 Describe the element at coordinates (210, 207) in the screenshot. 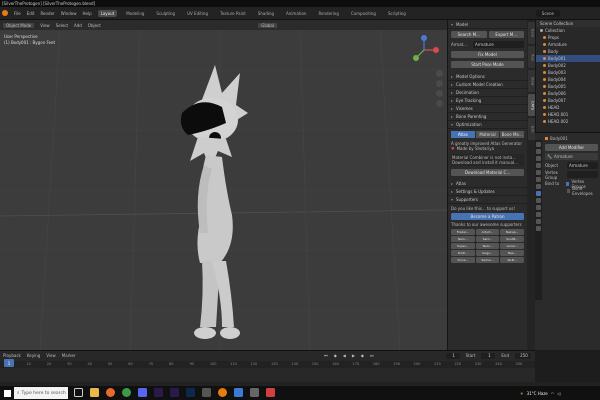

I see `character-model` at that location.